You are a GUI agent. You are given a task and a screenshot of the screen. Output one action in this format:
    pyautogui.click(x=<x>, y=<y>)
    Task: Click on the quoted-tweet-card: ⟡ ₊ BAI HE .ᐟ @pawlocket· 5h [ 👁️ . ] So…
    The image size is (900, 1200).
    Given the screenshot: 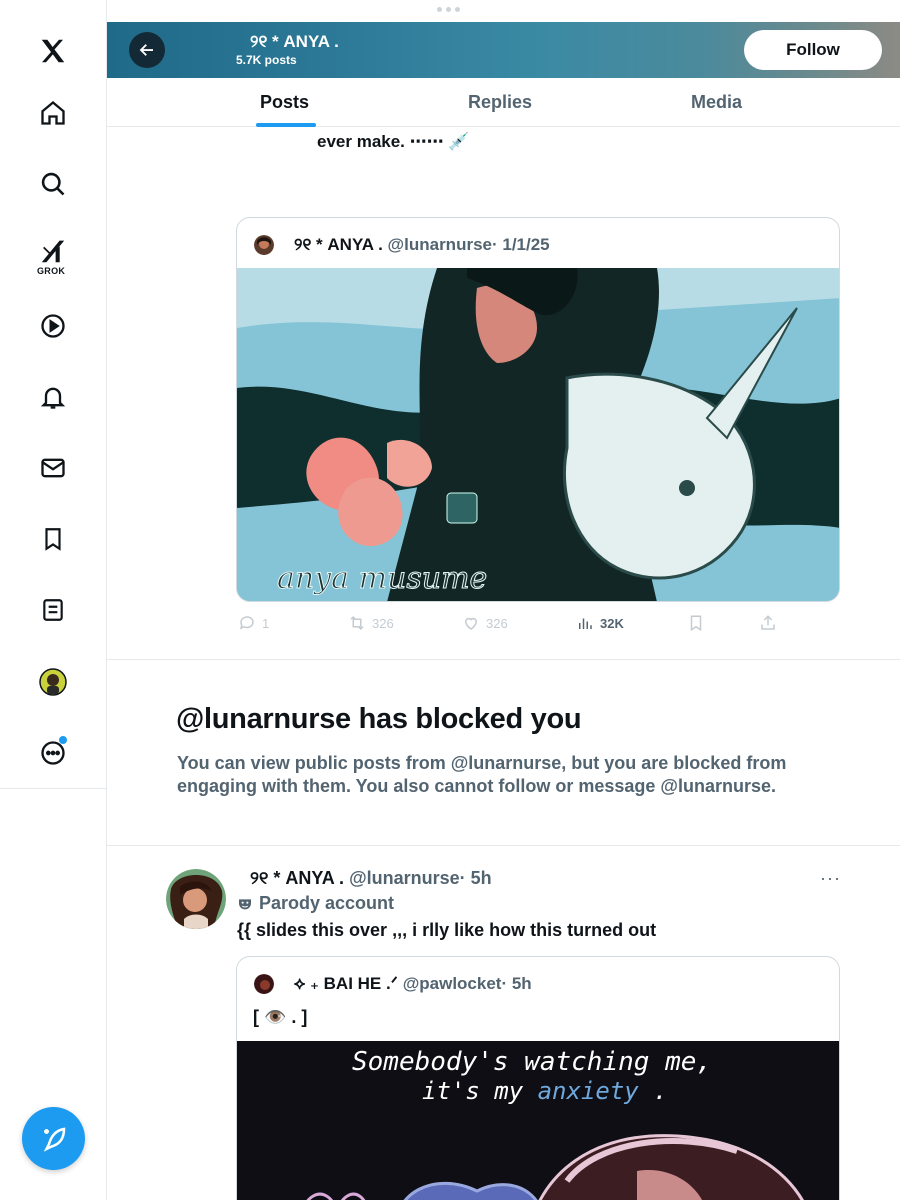 What is the action you would take?
    pyautogui.click(x=538, y=1078)
    